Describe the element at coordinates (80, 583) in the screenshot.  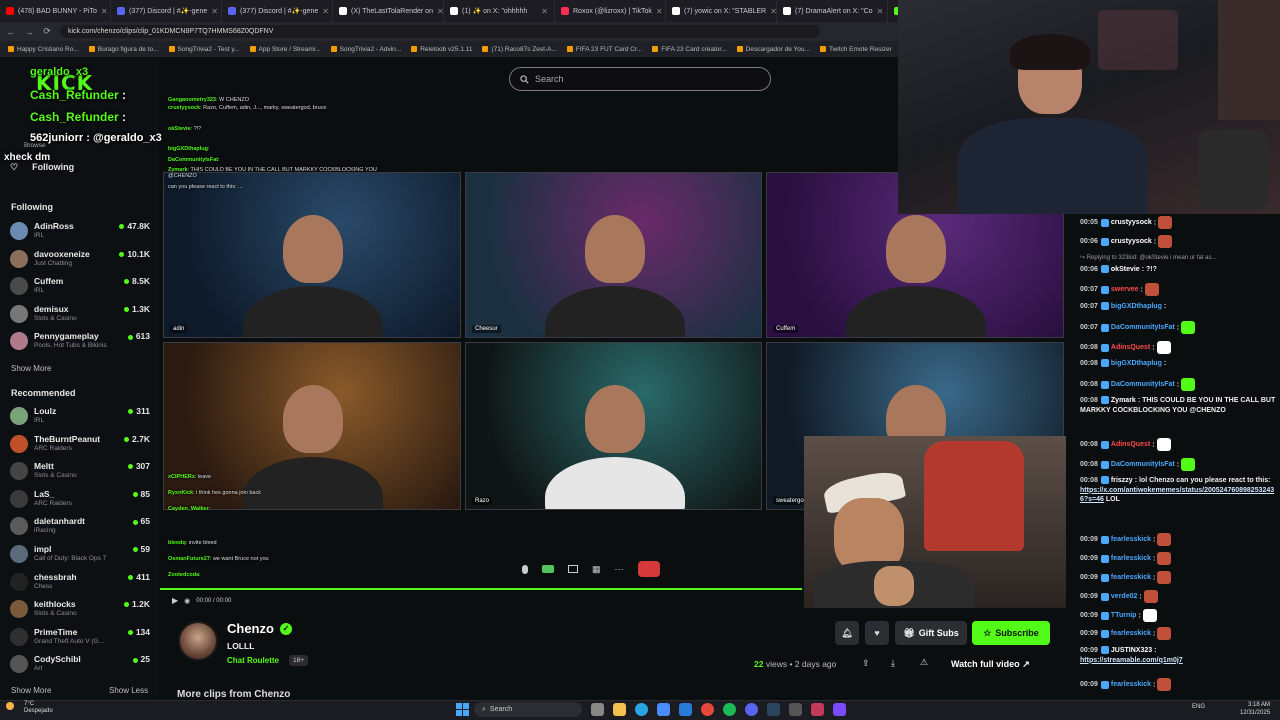
I see `sidebar-channel-item: chessbrah Chess 411` at that location.